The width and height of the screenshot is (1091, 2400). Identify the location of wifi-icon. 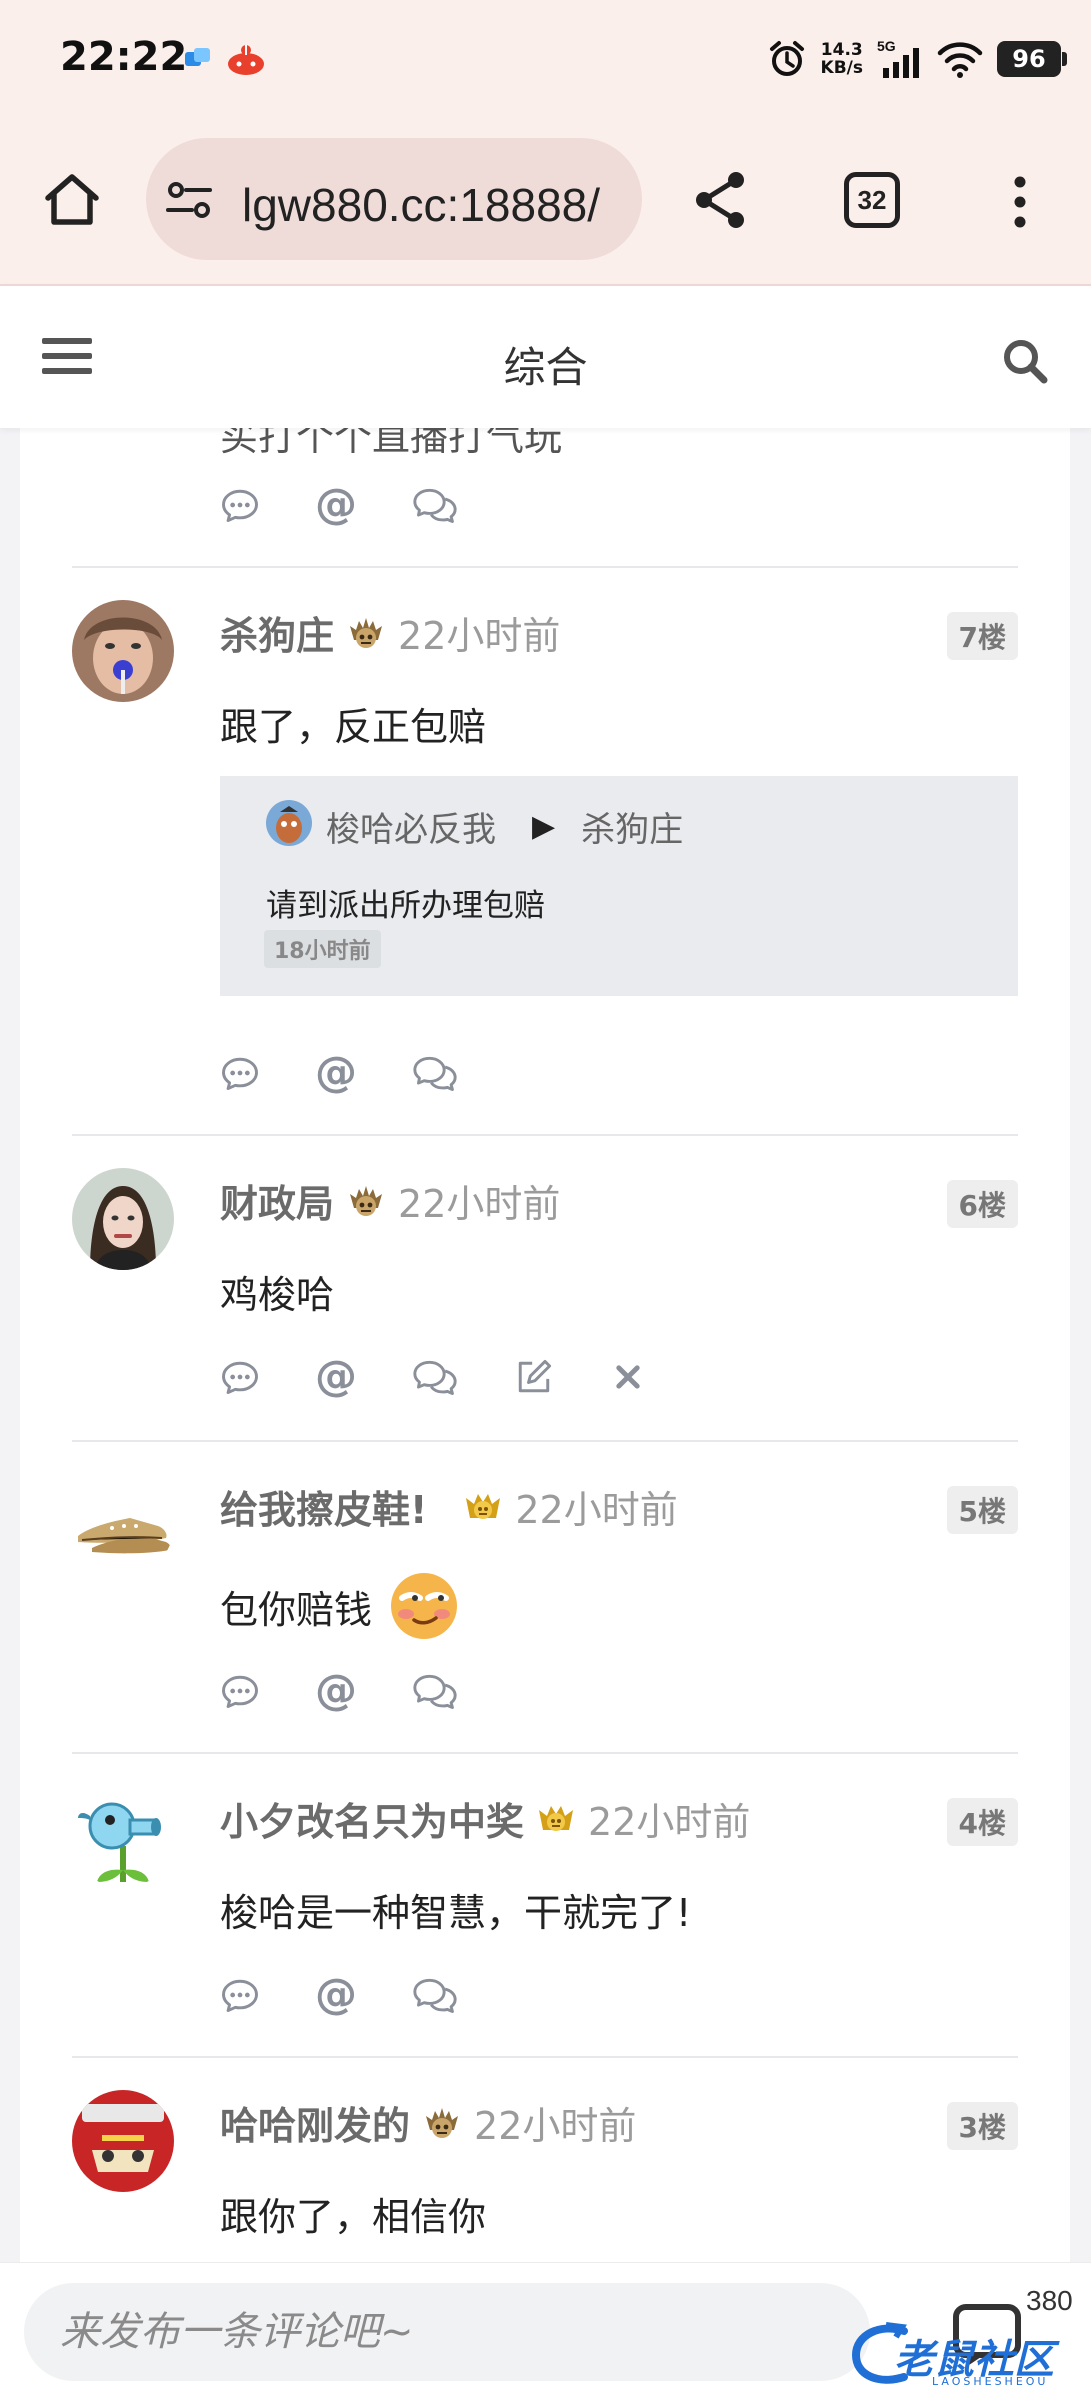
(960, 60).